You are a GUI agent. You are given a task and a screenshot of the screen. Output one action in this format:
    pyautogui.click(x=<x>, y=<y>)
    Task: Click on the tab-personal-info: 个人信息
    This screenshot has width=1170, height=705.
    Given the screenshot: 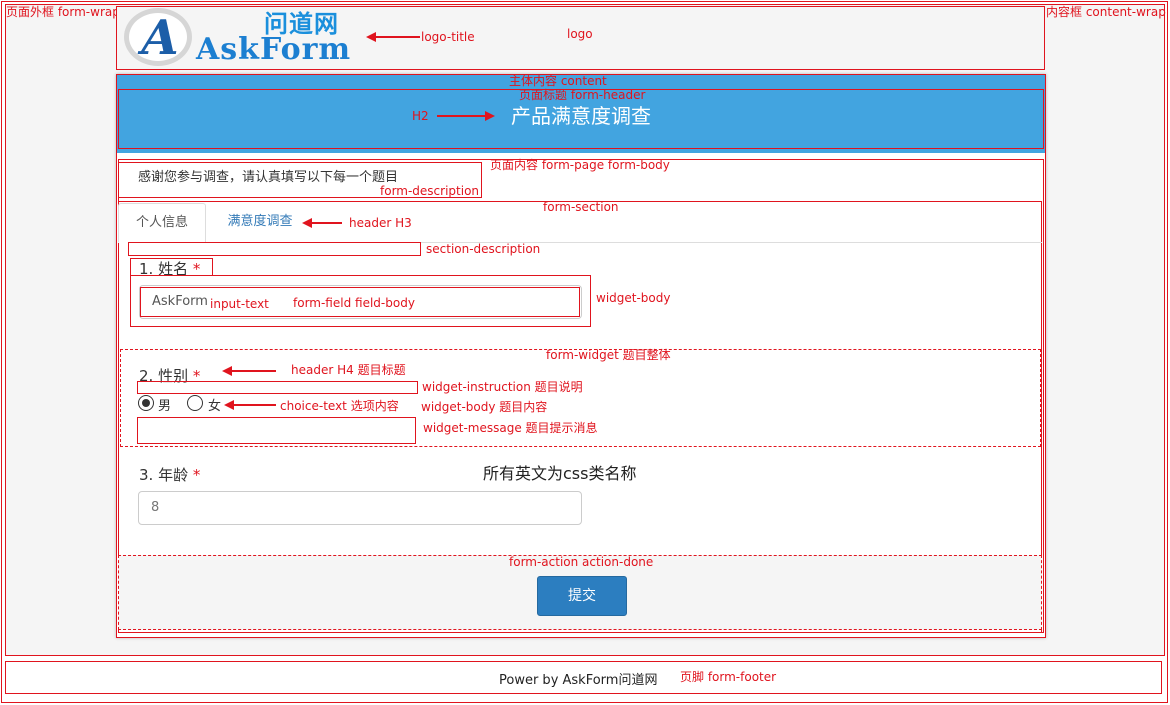 What is the action you would take?
    pyautogui.click(x=162, y=223)
    